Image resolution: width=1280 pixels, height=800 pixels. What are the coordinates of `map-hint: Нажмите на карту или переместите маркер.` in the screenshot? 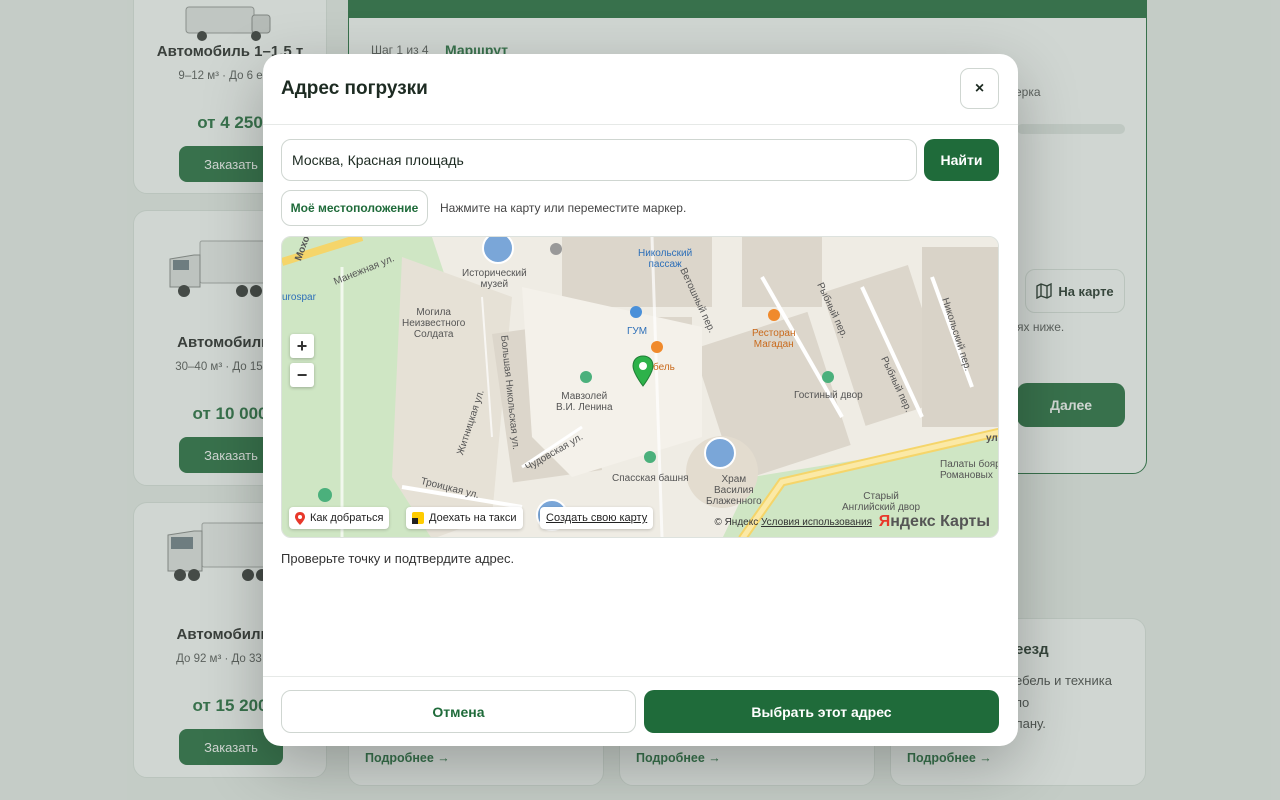 It's located at (563, 208).